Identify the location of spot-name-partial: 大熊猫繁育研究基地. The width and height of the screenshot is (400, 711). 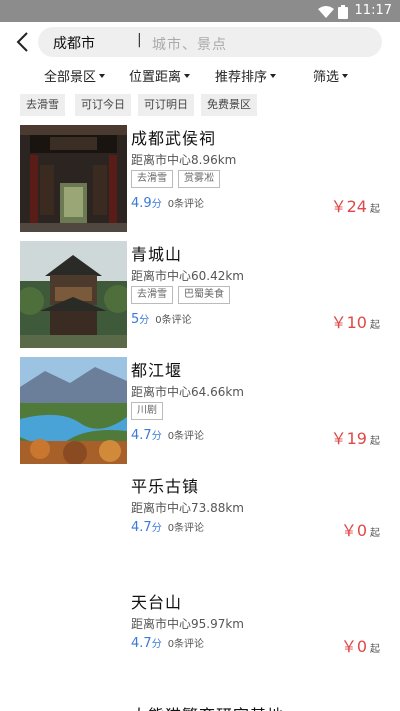
(207, 706).